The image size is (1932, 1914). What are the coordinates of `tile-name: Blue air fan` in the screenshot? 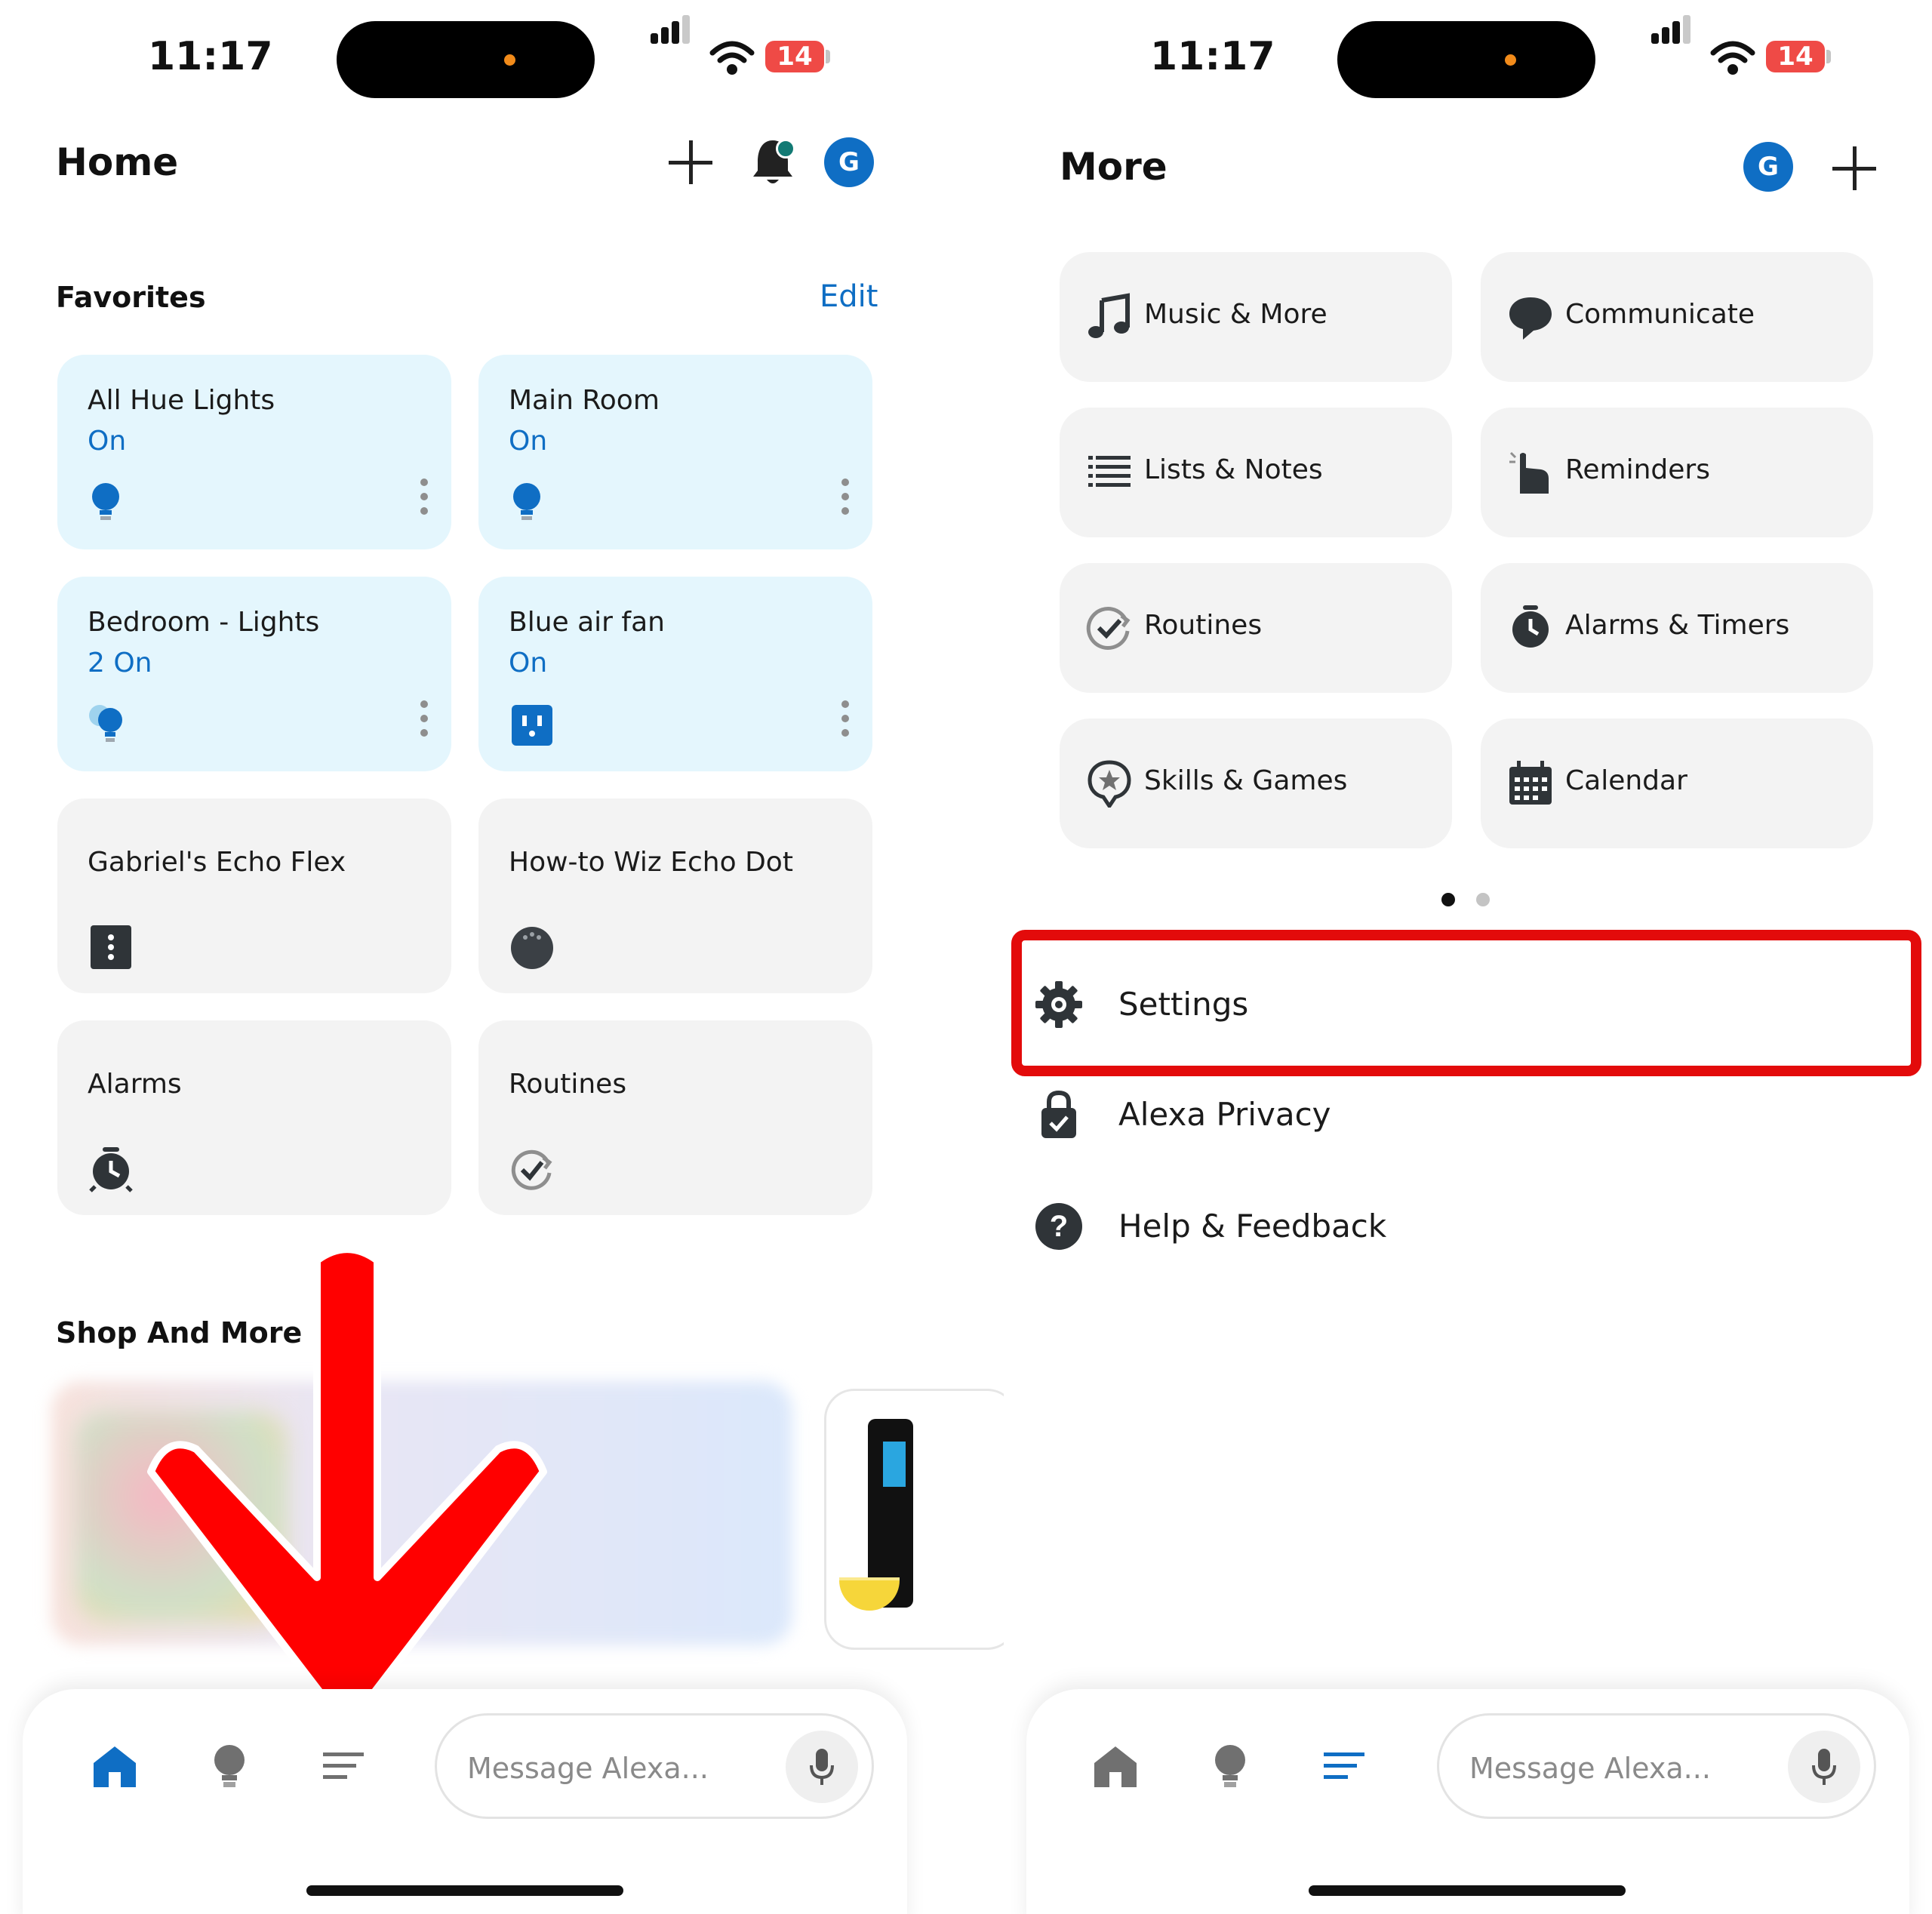 It's located at (587, 622).